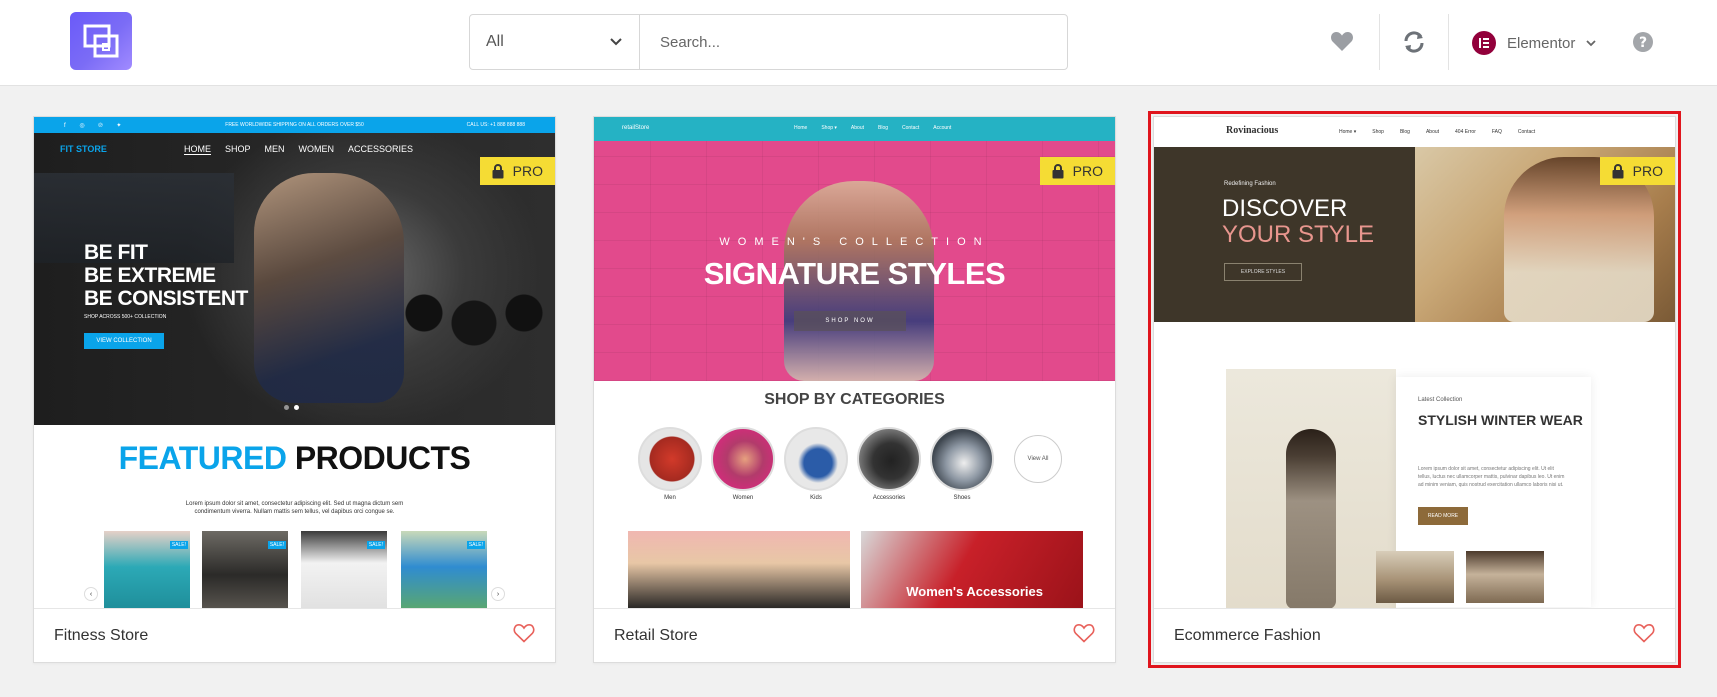 This screenshot has height=697, width=1717. Describe the element at coordinates (854, 273) in the screenshot. I see `preview-headline: SIGNATURE STYLES` at that location.